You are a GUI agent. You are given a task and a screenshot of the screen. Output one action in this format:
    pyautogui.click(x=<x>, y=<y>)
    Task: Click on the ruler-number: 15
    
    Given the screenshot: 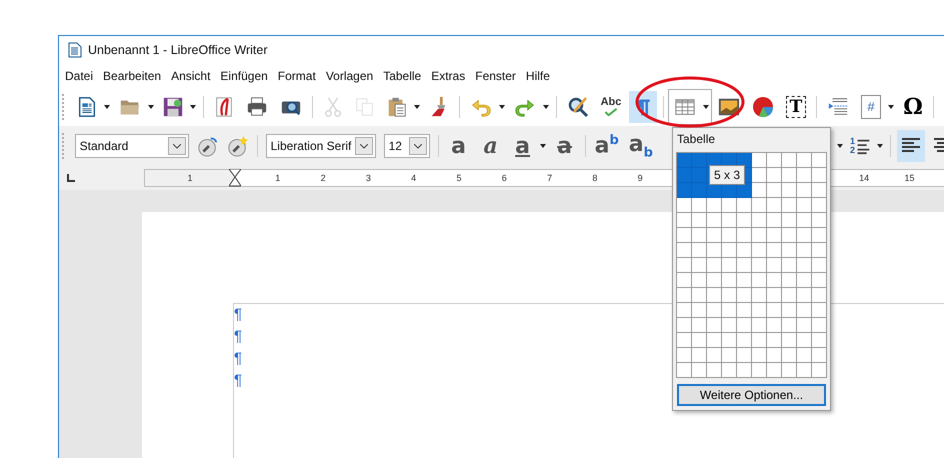 What is the action you would take?
    pyautogui.click(x=909, y=178)
    